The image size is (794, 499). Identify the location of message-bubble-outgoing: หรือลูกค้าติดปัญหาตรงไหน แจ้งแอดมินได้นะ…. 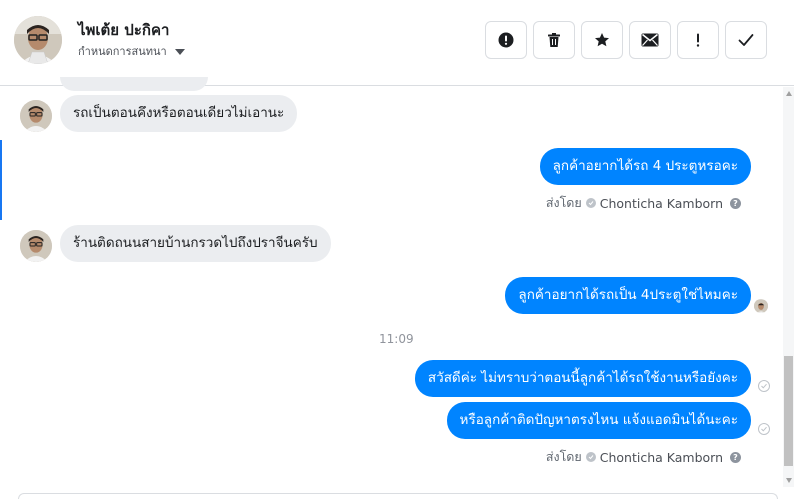
(598, 420).